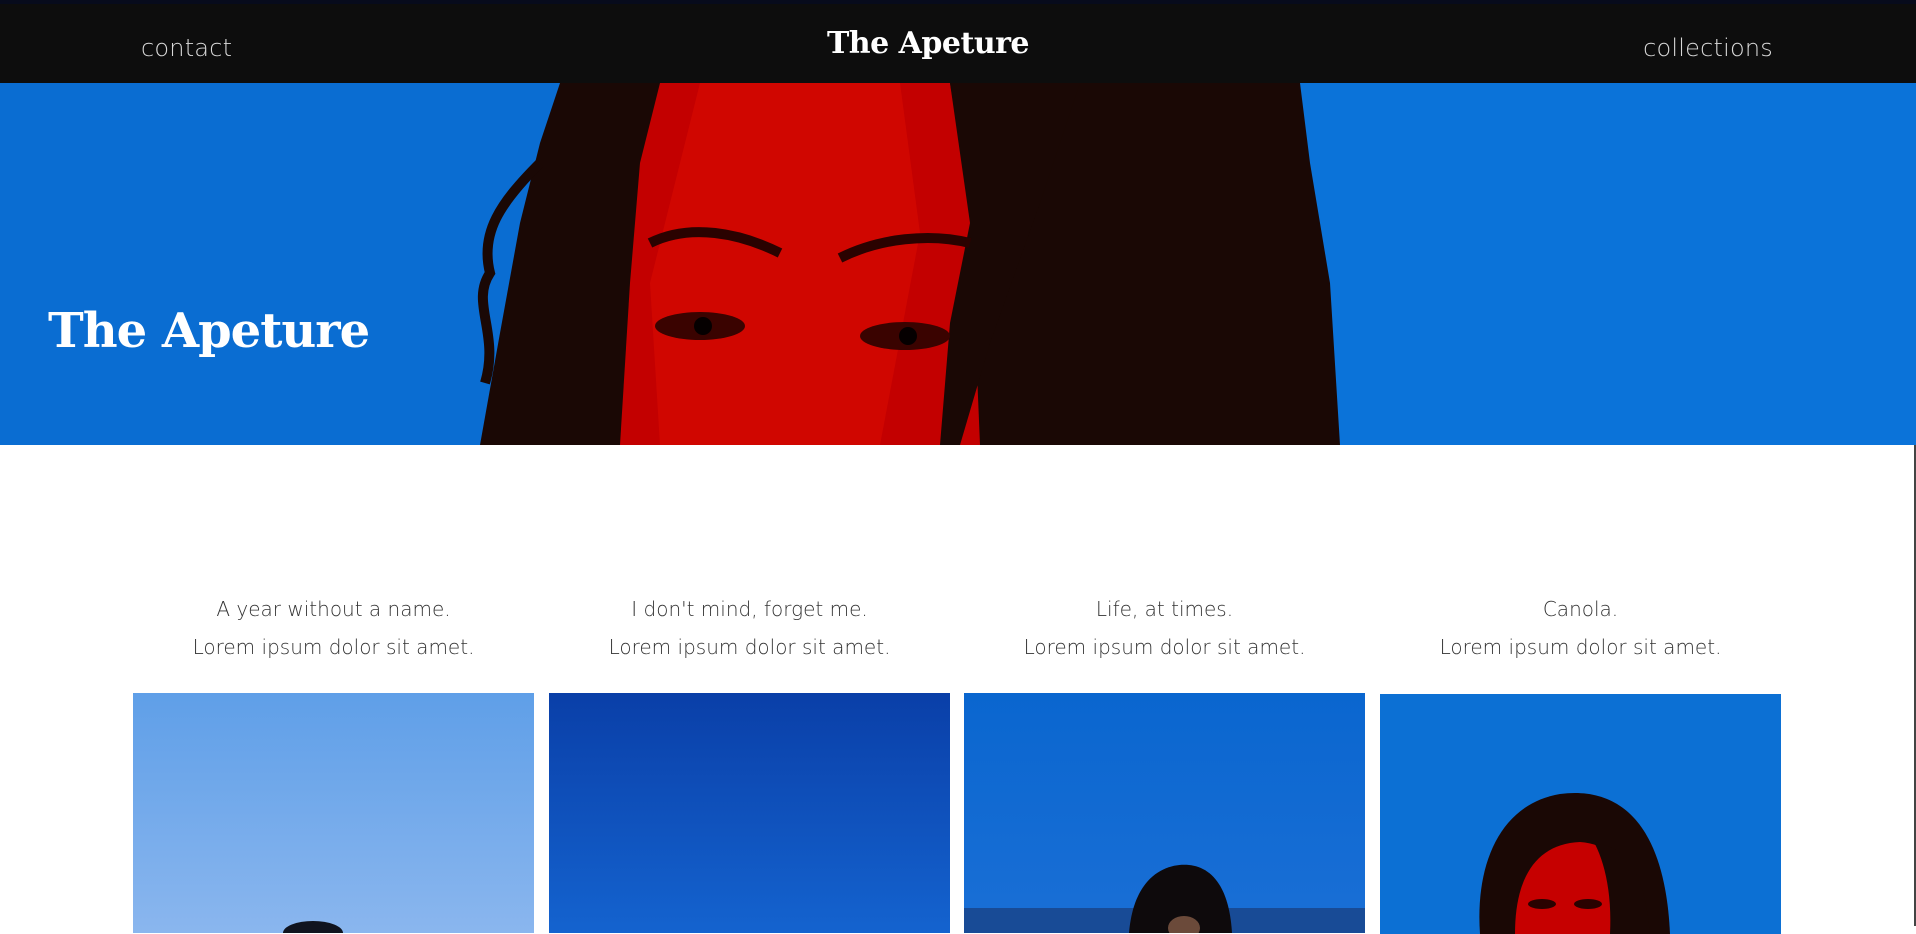 Image resolution: width=1916 pixels, height=934 pixels. What do you see at coordinates (333, 609) in the screenshot?
I see `collection-title: A year without a name.` at bounding box center [333, 609].